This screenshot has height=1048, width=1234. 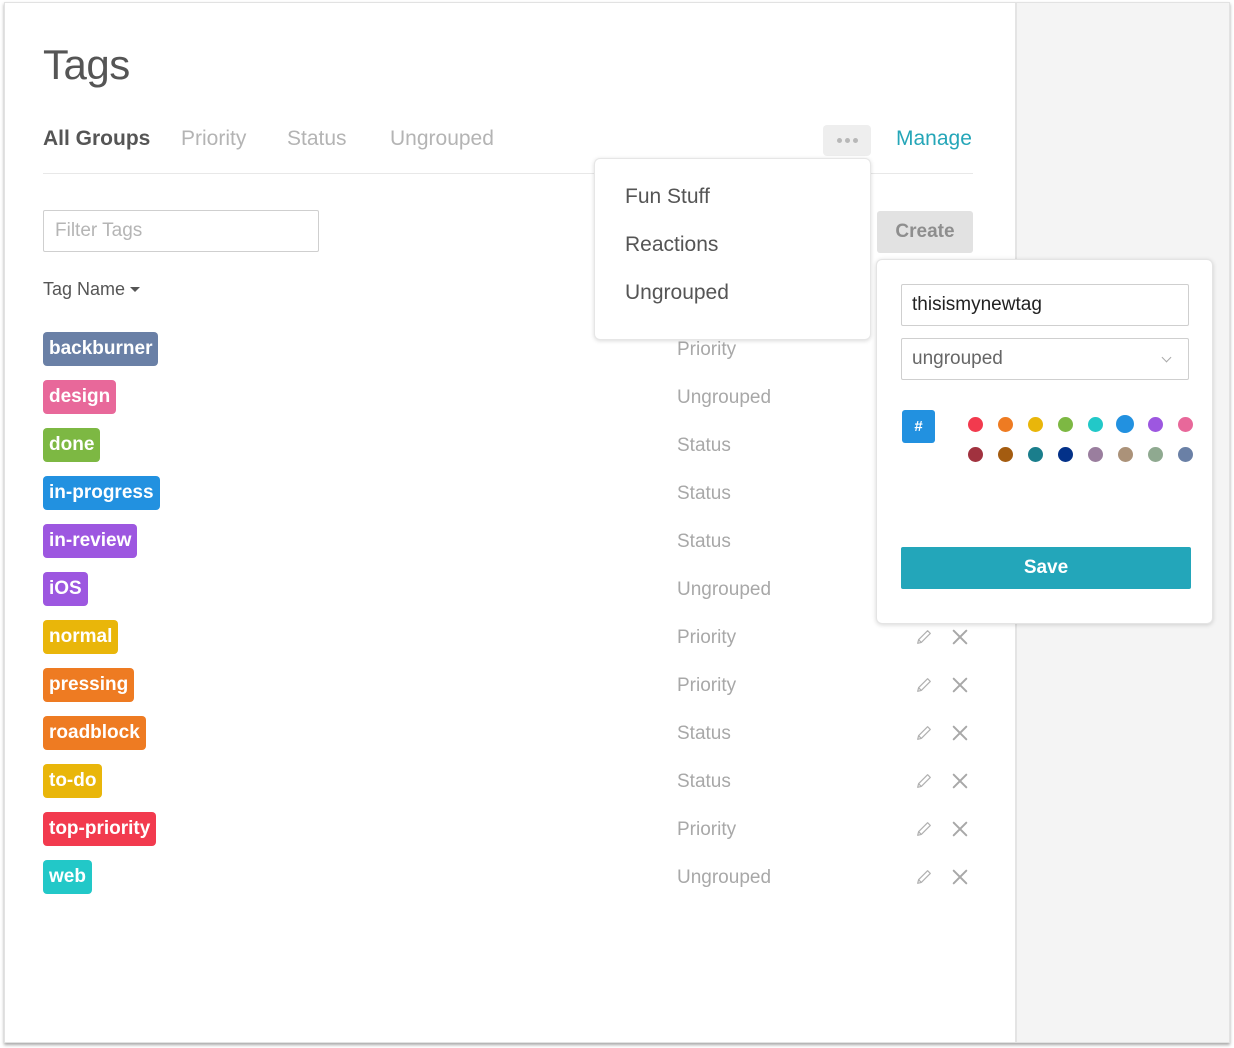 What do you see at coordinates (96, 139) in the screenshot?
I see `tab-all-groups: All Groups` at bounding box center [96, 139].